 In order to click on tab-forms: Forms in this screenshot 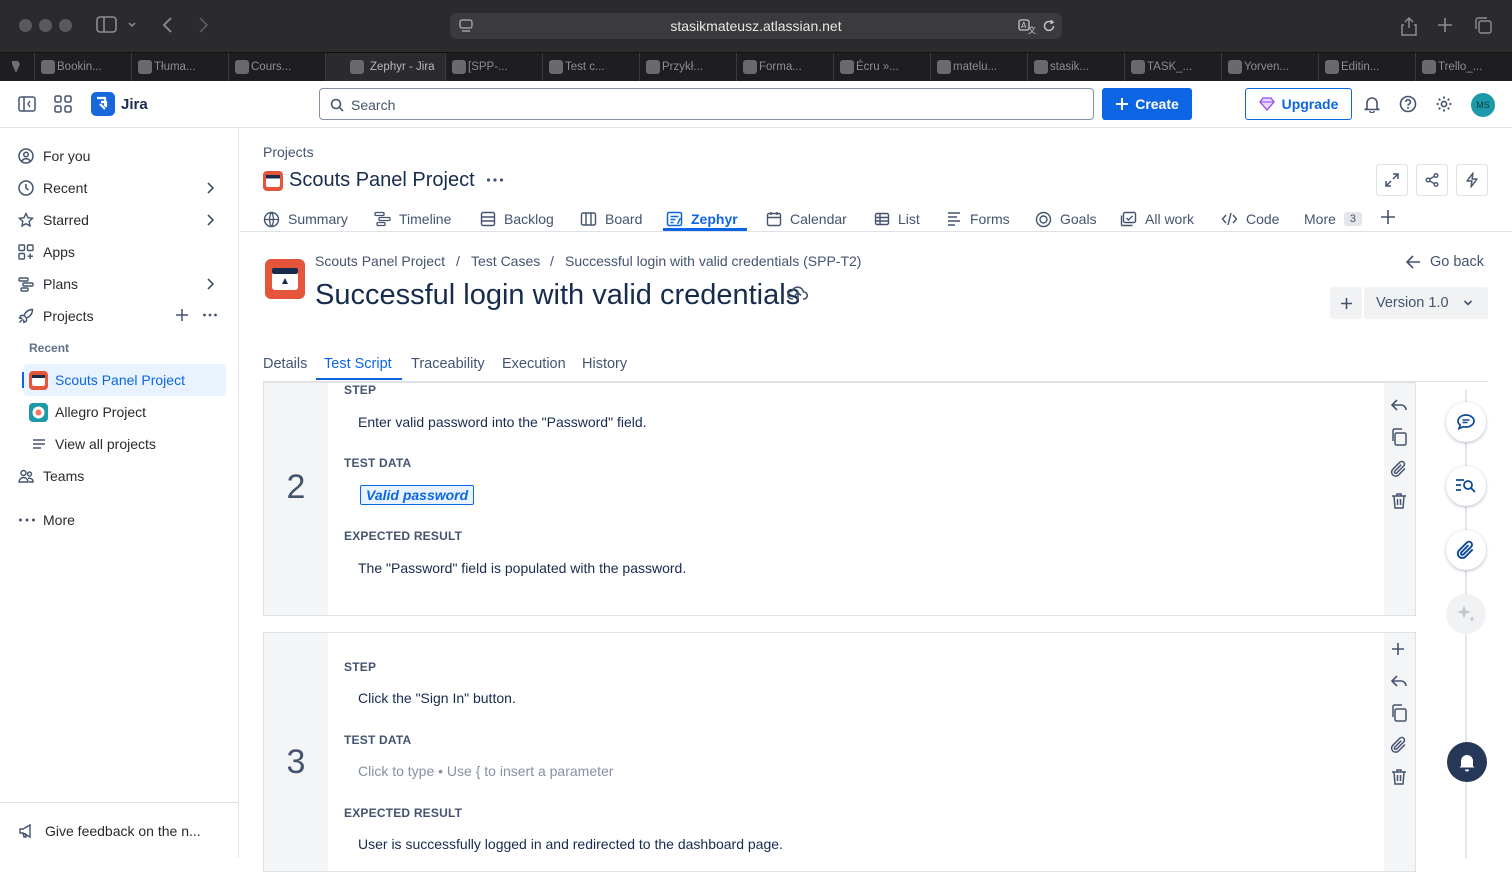, I will do `click(978, 219)`.